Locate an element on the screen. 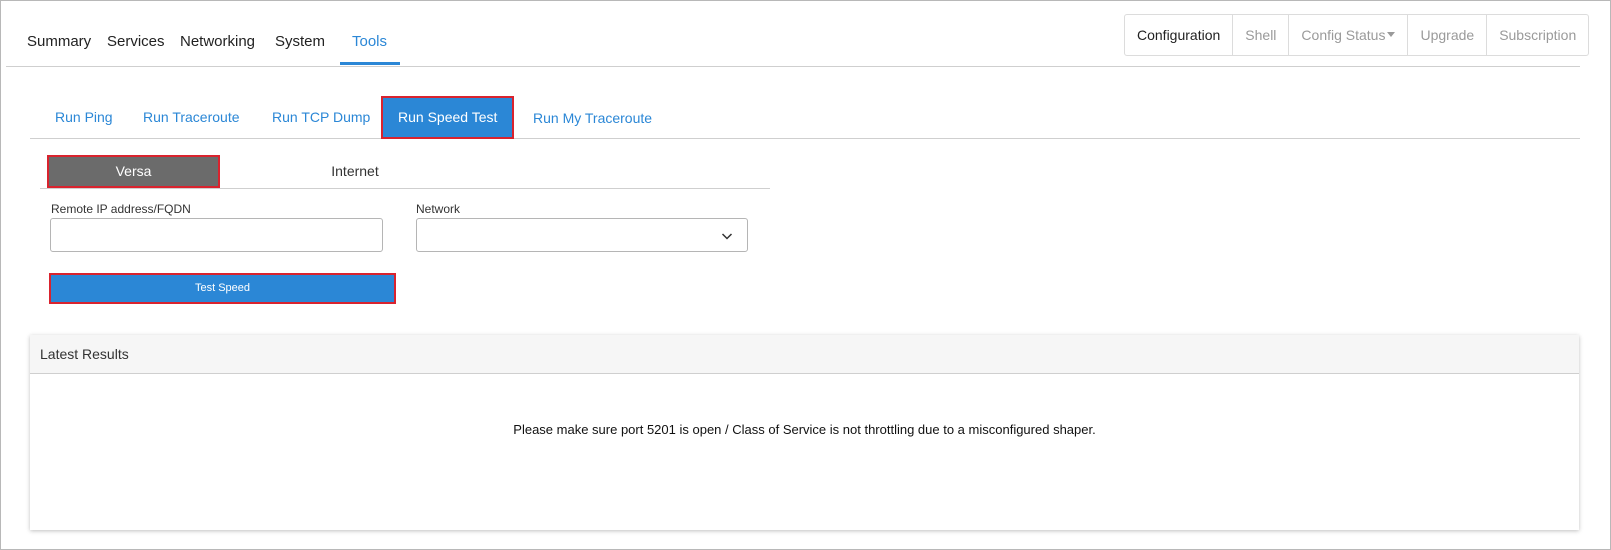  results-title: Latest Results is located at coordinates (804, 354).